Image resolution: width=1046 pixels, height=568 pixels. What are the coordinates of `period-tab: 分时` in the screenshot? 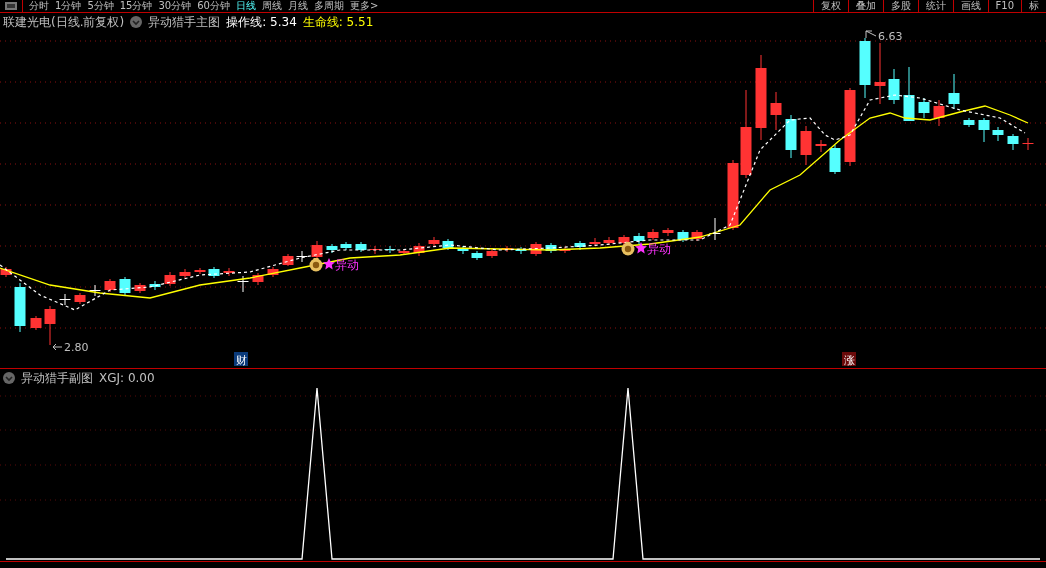 It's located at (39, 6).